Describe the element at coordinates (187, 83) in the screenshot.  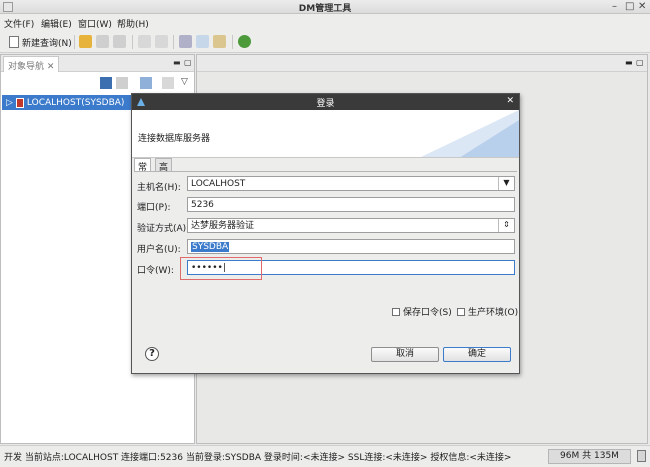
I see `view-menu-icon: ▽` at that location.